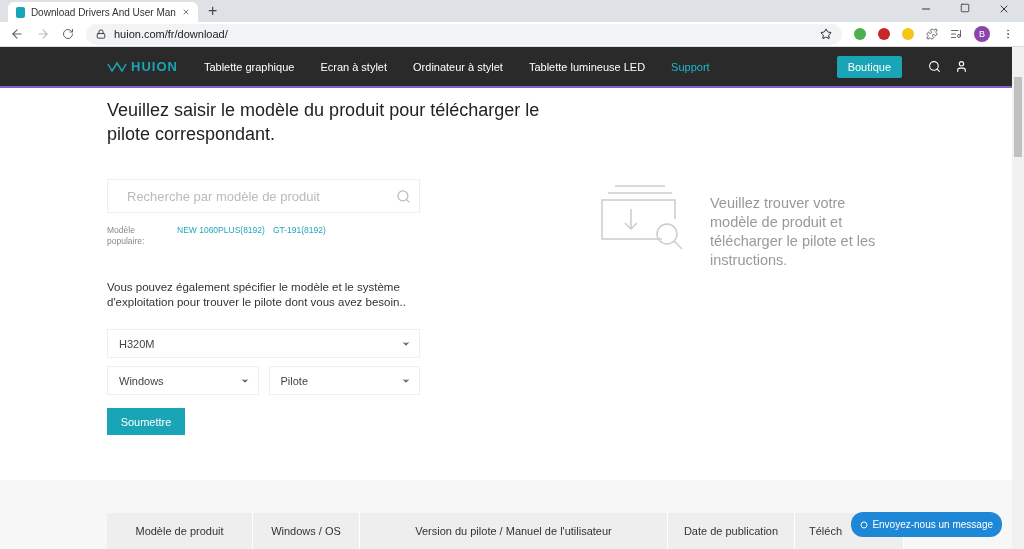 The image size is (1024, 549). What do you see at coordinates (1018, 117) in the screenshot?
I see `scroll-thumb` at bounding box center [1018, 117].